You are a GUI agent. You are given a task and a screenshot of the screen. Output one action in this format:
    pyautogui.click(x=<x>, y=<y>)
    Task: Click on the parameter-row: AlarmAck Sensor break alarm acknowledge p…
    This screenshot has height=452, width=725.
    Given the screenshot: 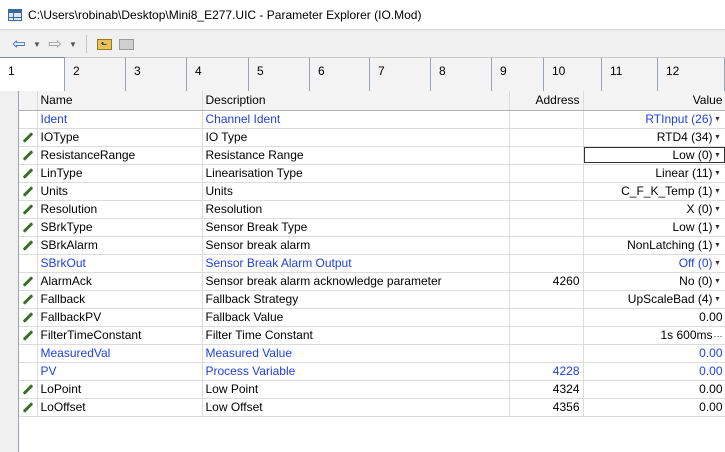 What is the action you would take?
    pyautogui.click(x=372, y=281)
    